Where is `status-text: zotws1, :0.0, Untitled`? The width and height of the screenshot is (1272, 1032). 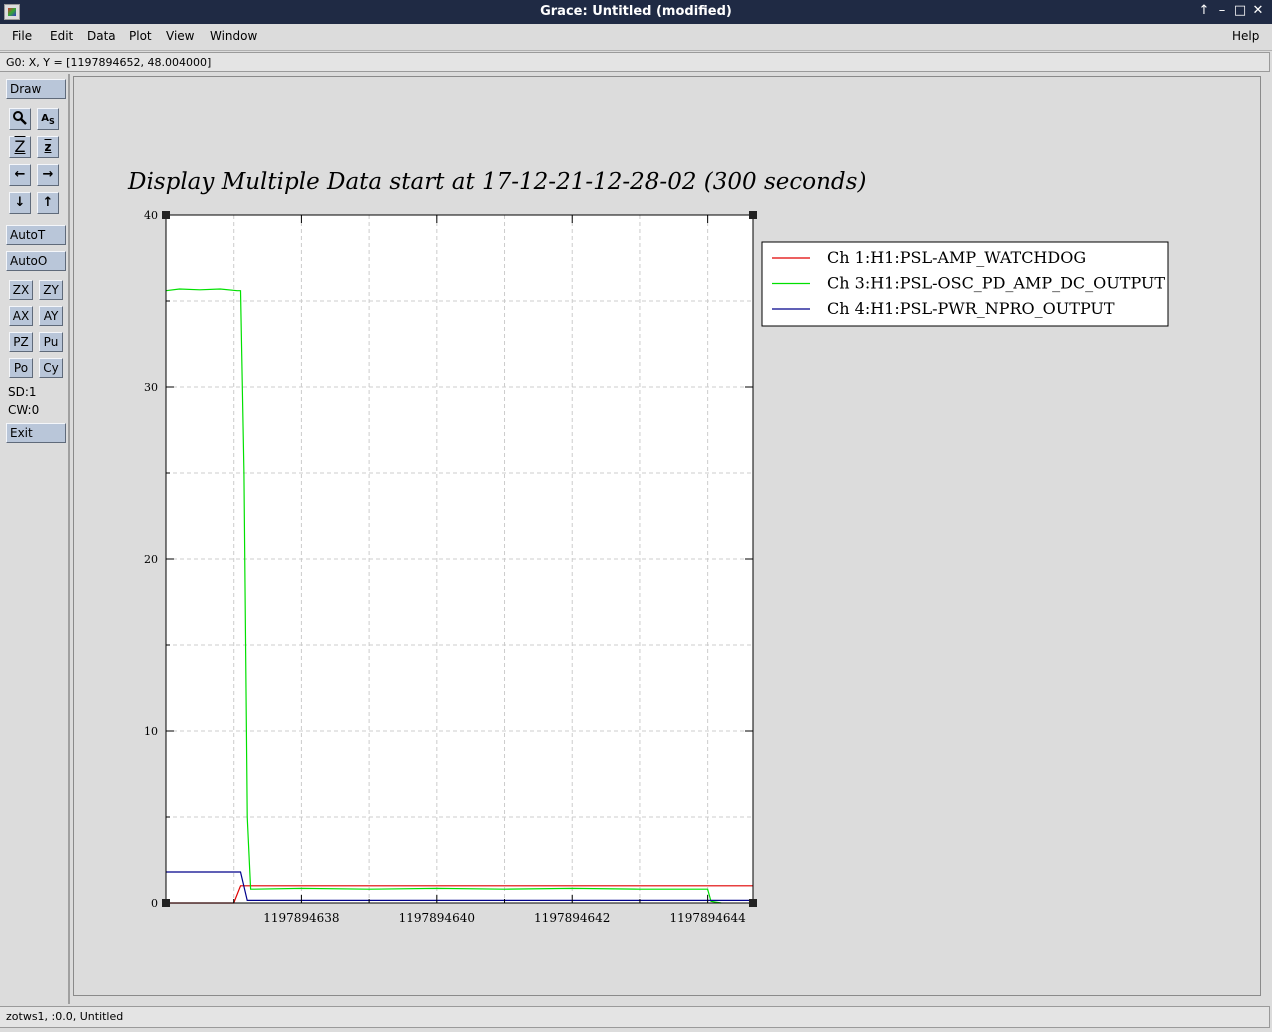 status-text: zotws1, :0.0, Untitled is located at coordinates (65, 1016).